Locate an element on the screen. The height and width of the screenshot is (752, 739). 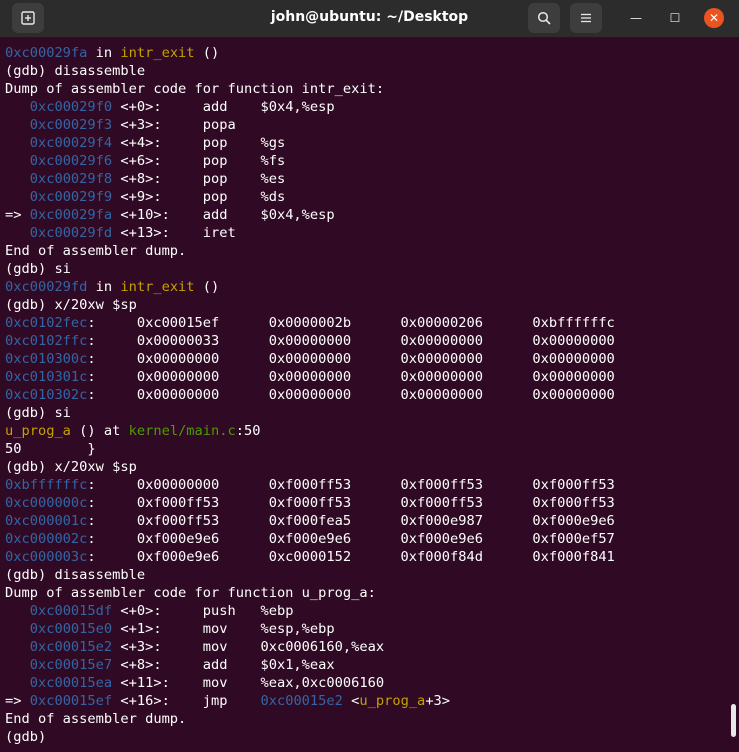
terminal-text: End of assembler dump. is located at coordinates (96, 719).